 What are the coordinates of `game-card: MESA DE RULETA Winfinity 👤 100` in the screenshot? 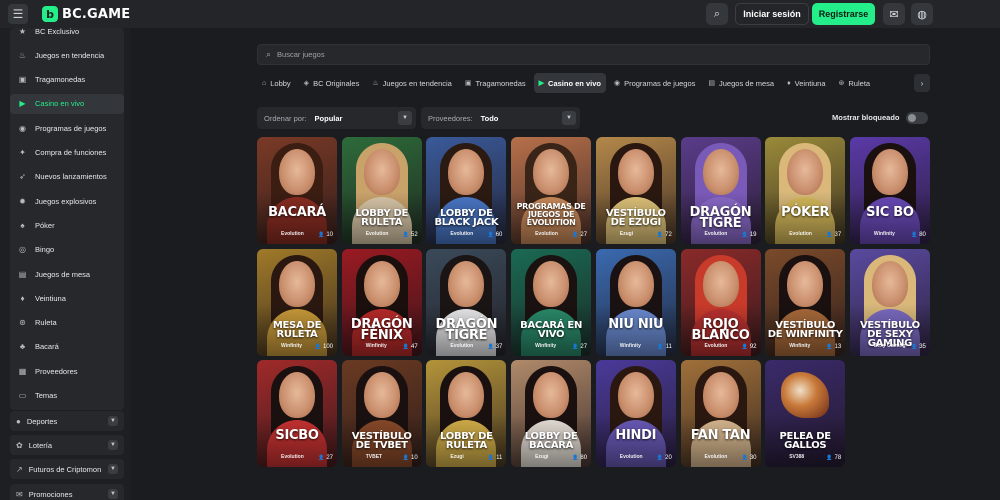 It's located at (297, 302).